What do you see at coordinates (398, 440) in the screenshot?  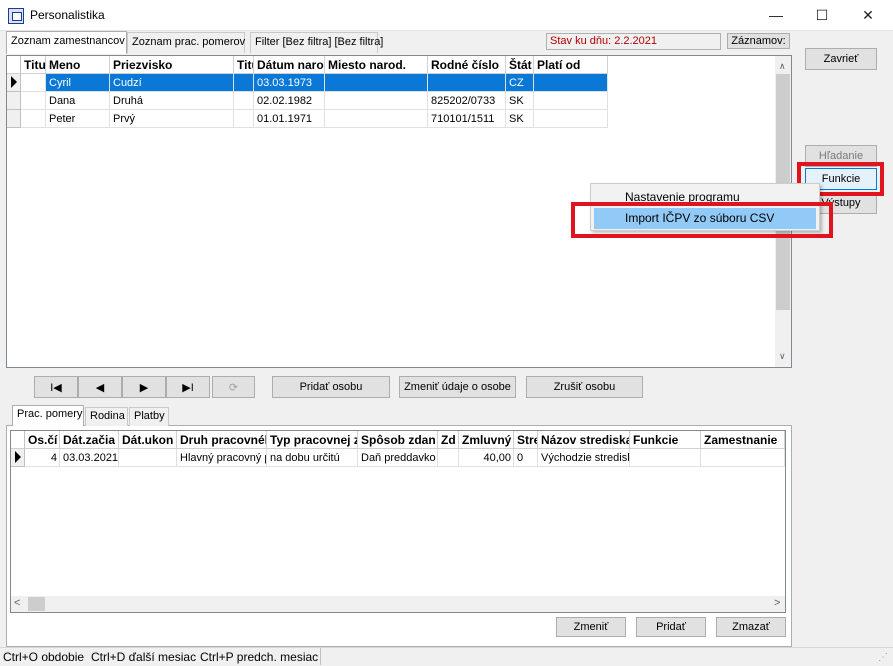 I see `col-sposob-zdanenia: Spôsob zdan` at bounding box center [398, 440].